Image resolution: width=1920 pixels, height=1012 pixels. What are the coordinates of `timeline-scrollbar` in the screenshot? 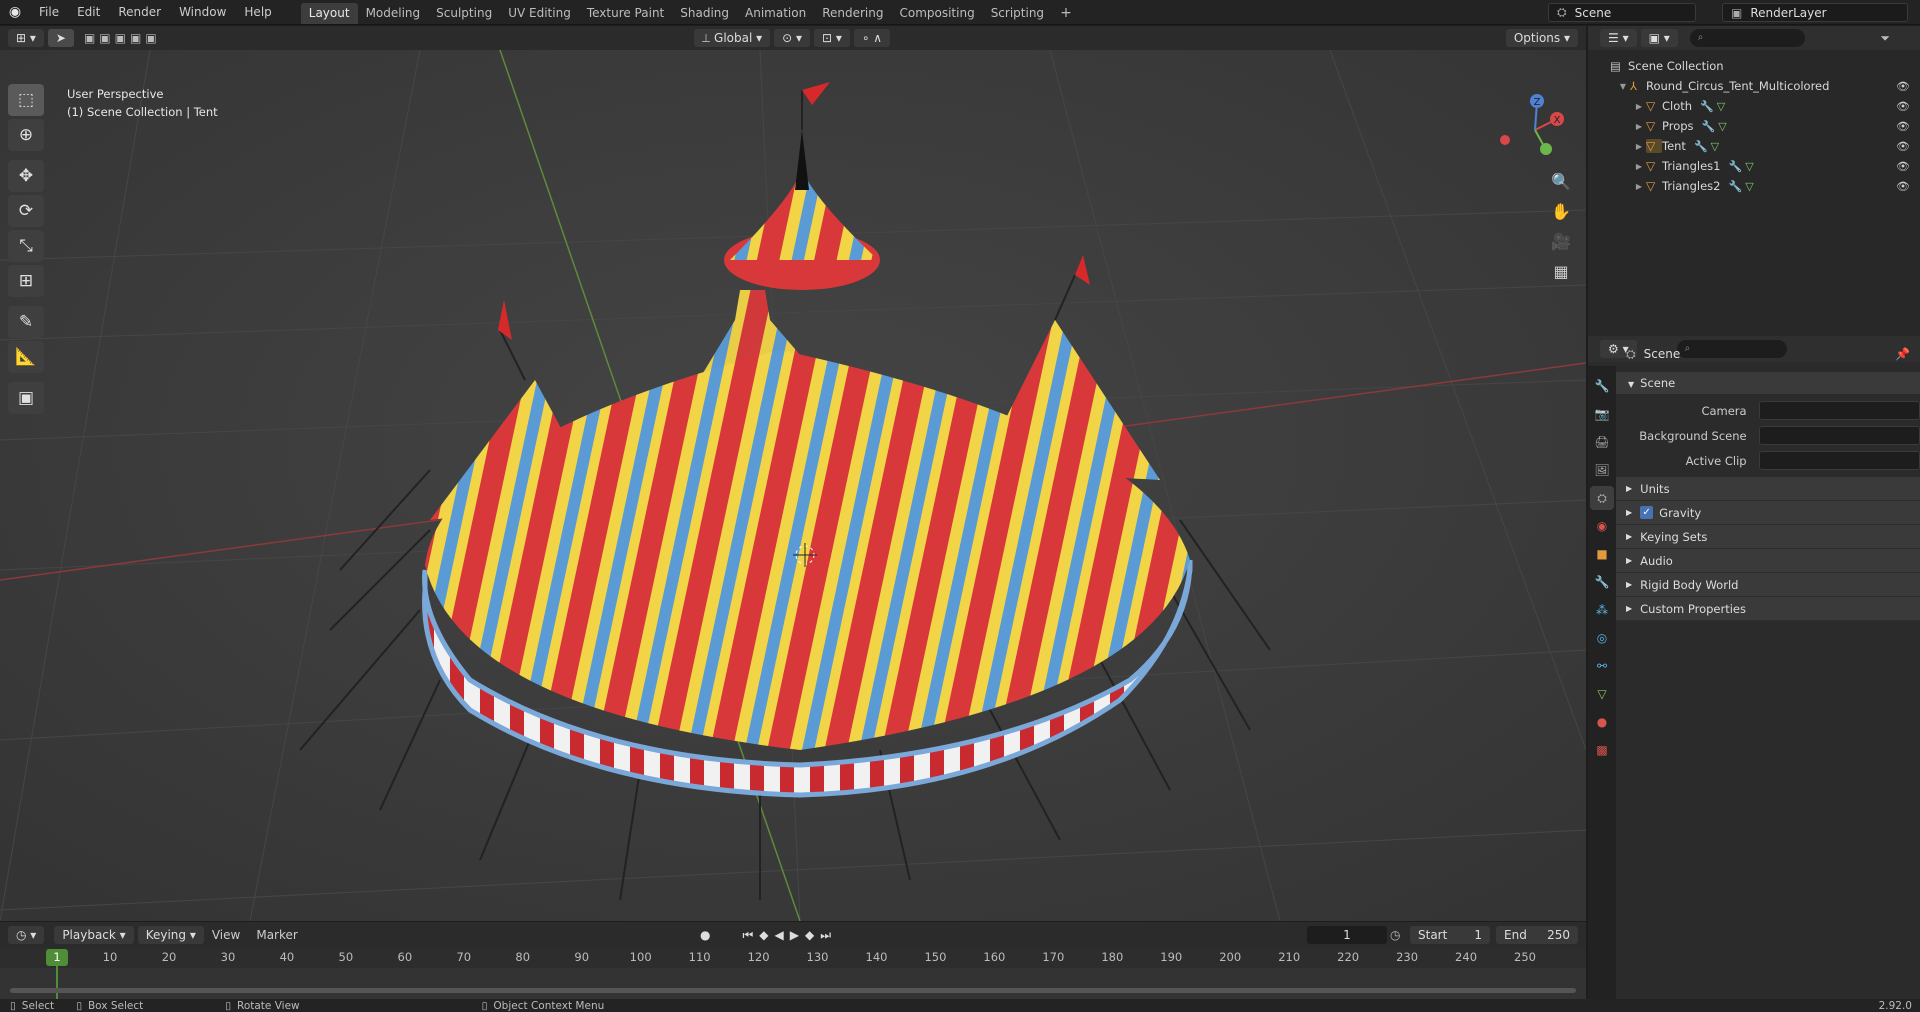 It's located at (793, 990).